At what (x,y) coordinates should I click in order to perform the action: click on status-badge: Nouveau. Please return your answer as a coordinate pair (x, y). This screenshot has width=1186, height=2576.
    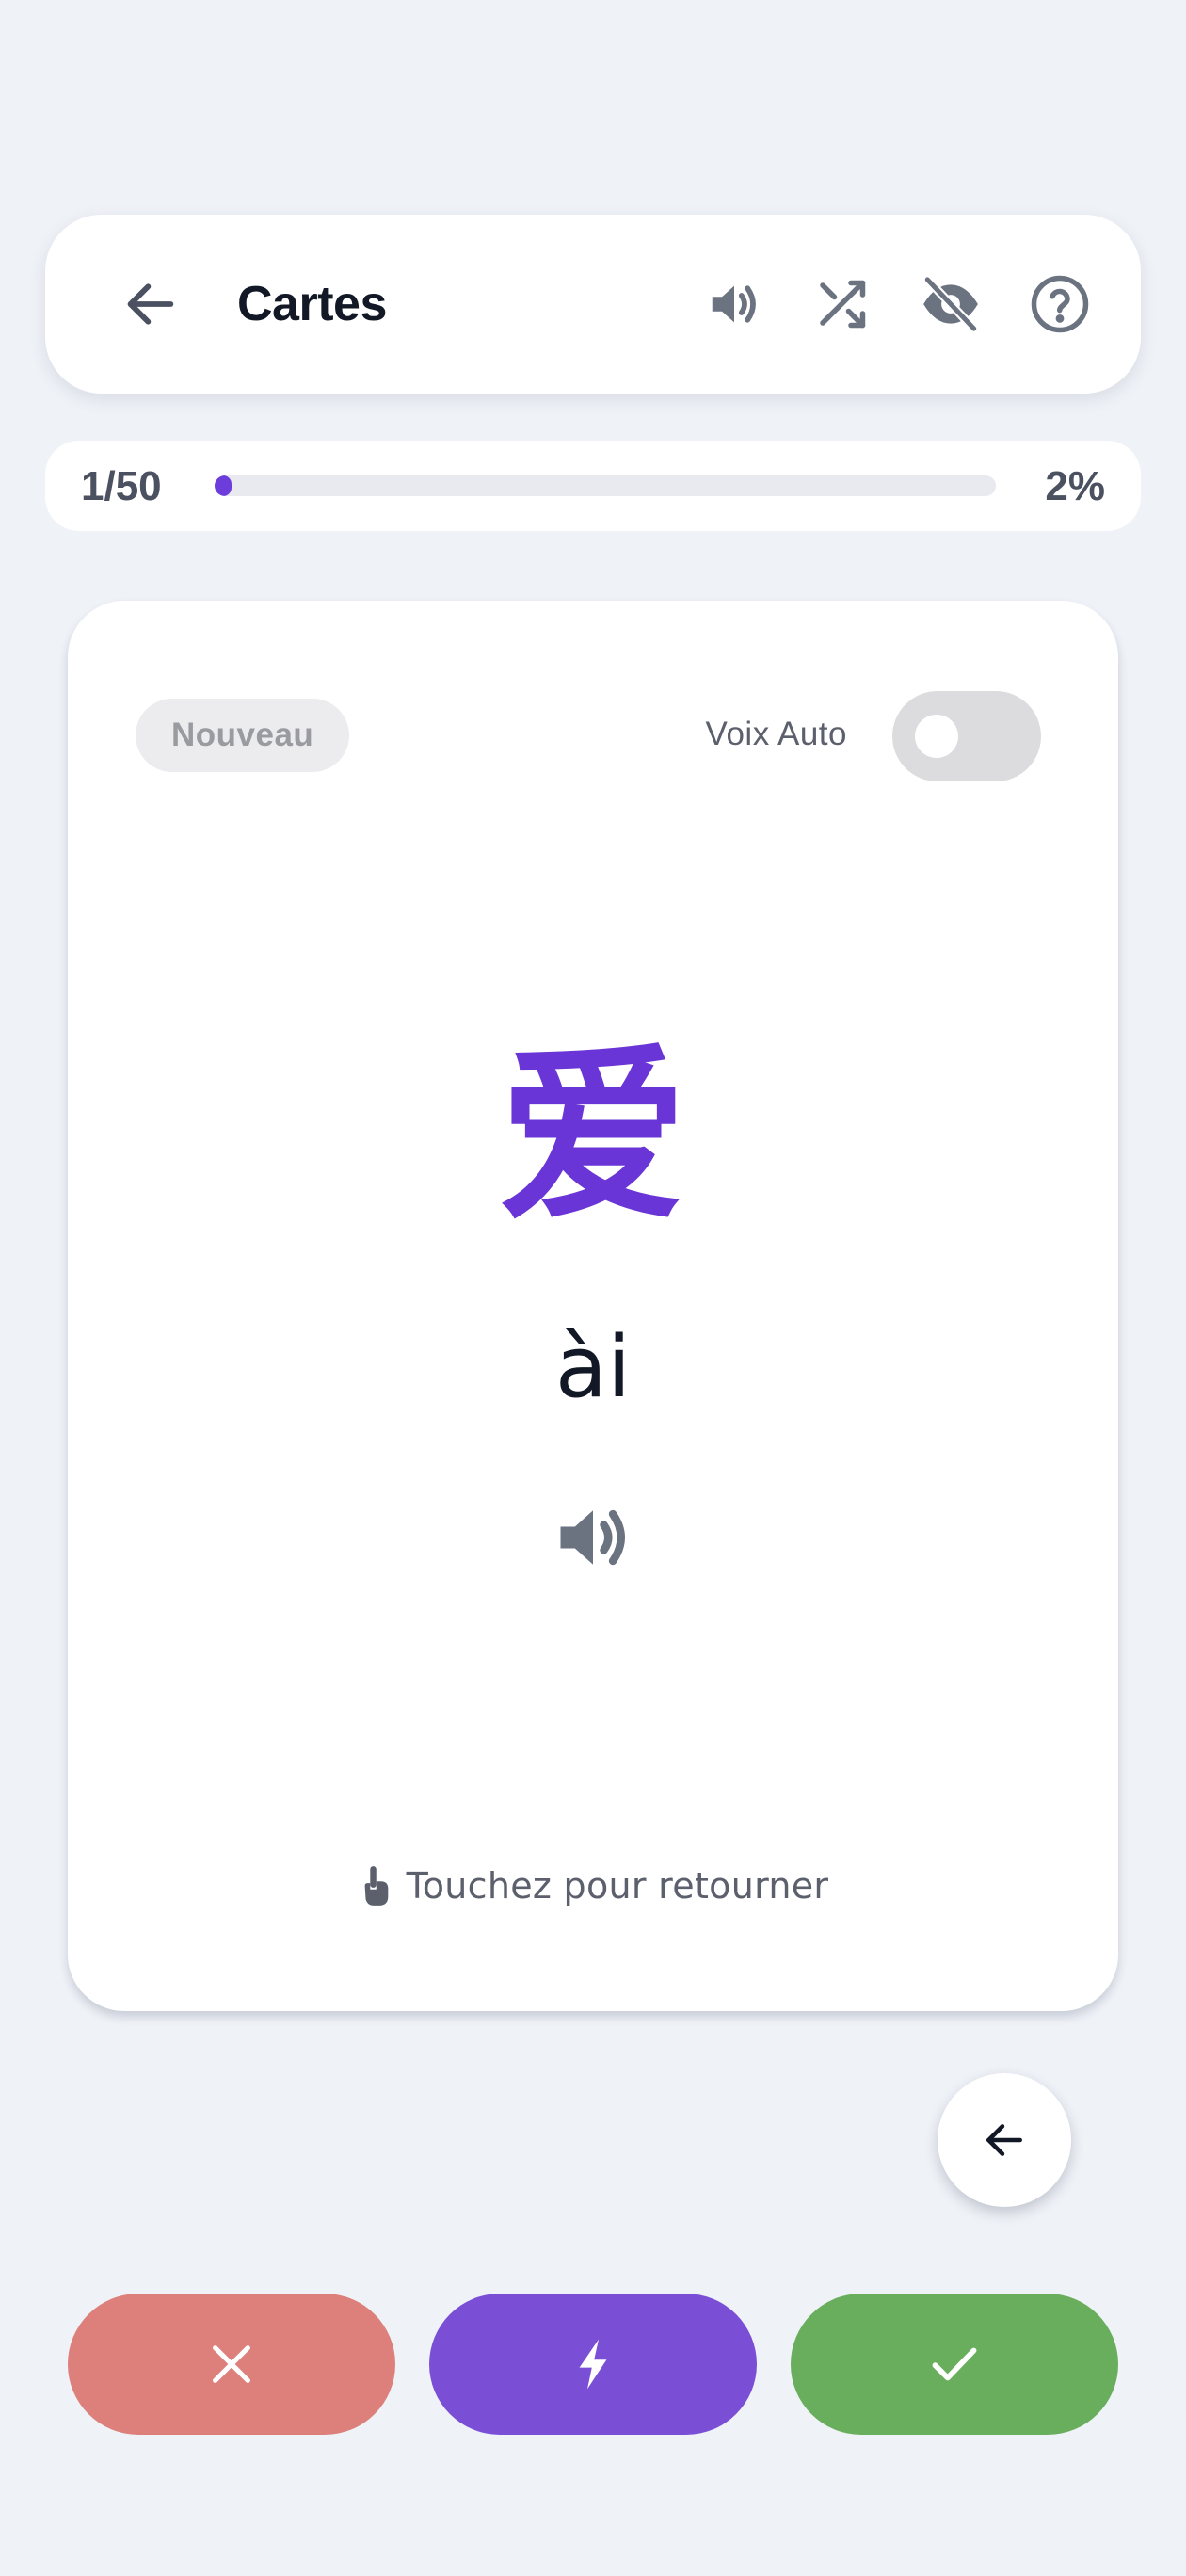
    Looking at the image, I should click on (243, 735).